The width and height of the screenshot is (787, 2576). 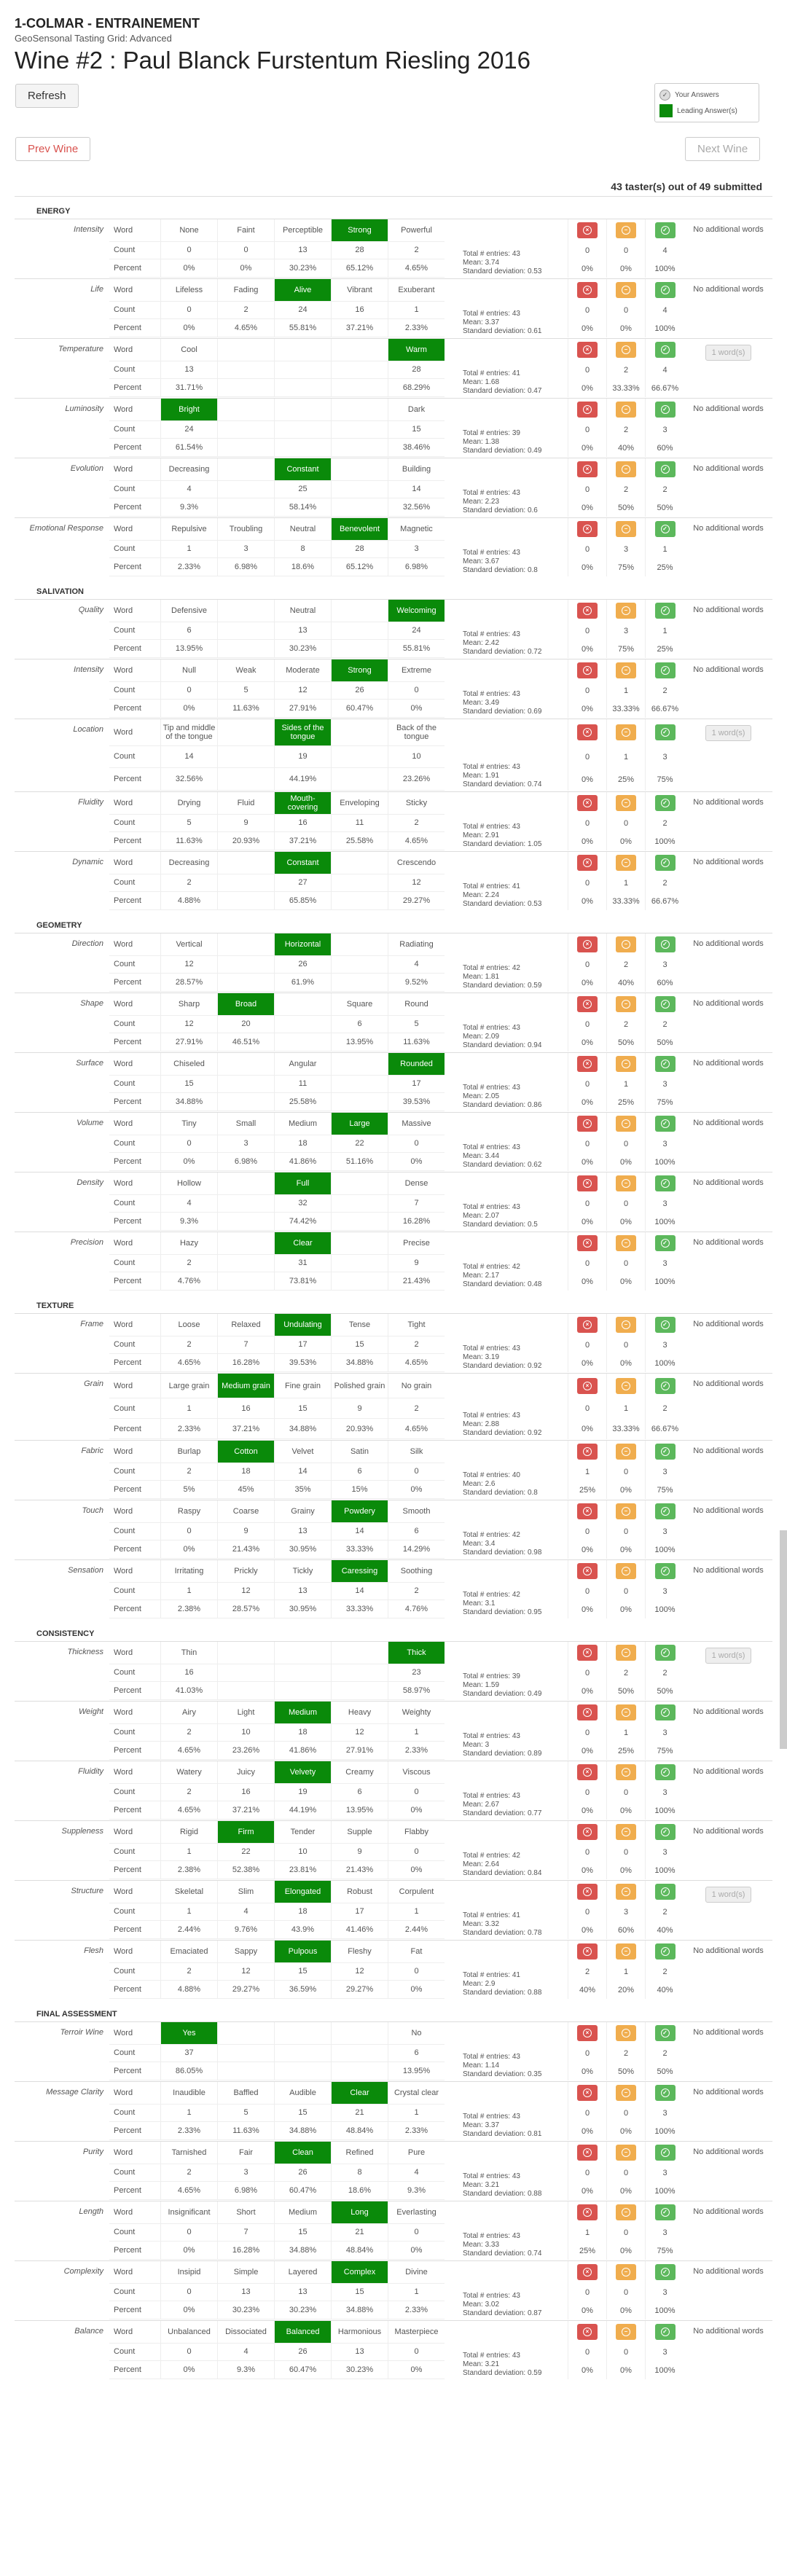 What do you see at coordinates (360, 803) in the screenshot?
I see `answer-option: Enveloping` at bounding box center [360, 803].